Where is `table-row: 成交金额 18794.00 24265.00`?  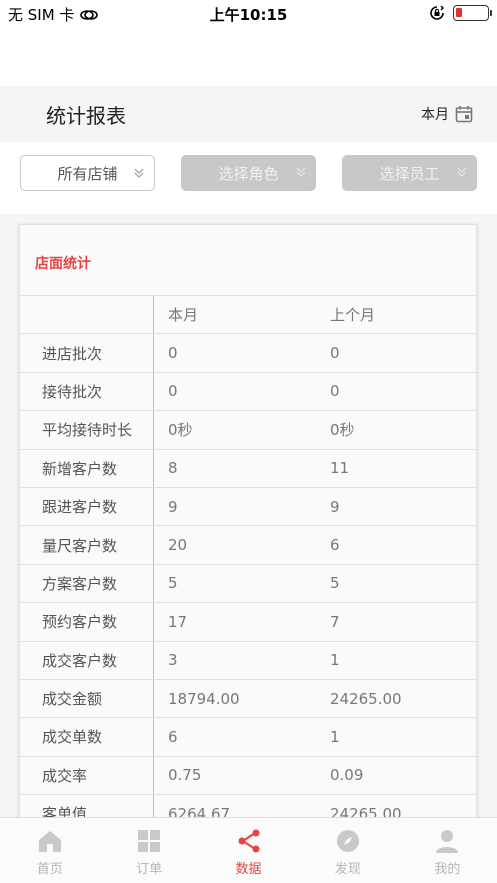
table-row: 成交金额 18794.00 24265.00 is located at coordinates (248, 698).